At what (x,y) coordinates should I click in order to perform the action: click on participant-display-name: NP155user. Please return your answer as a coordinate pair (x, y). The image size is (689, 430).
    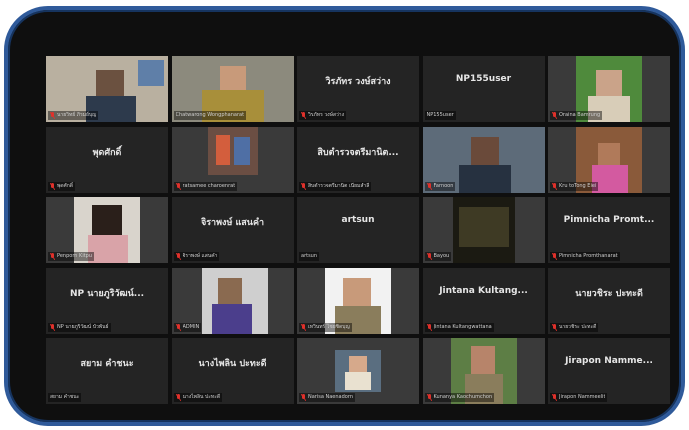
    Looking at the image, I should click on (483, 79).